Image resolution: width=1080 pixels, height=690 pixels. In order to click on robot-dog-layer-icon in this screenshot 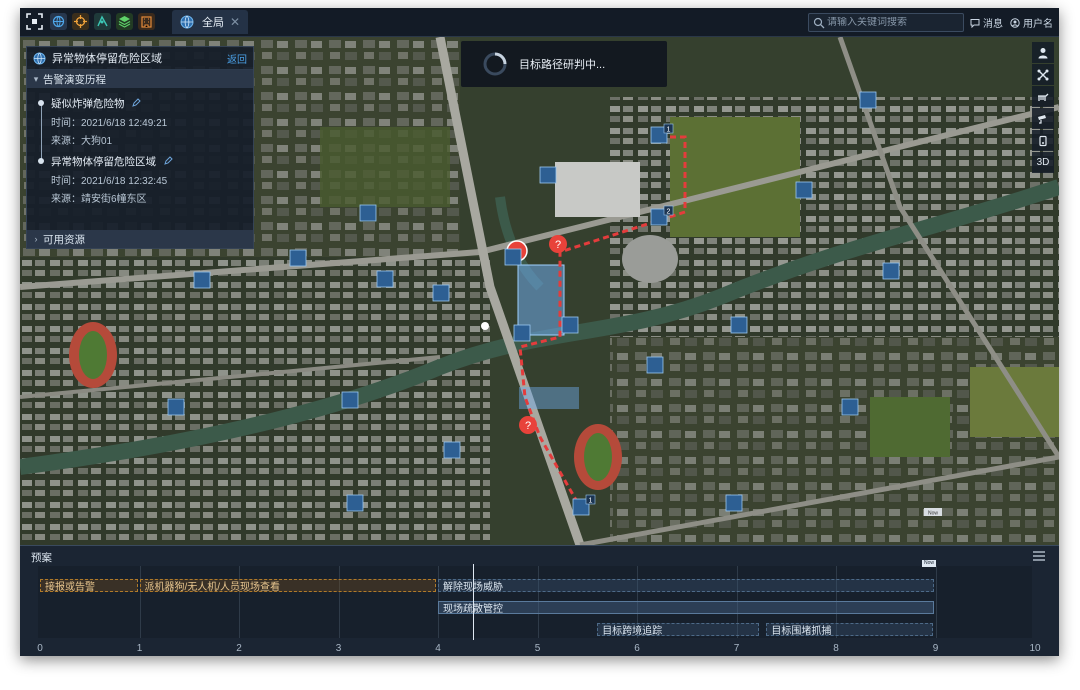, I will do `click(1043, 96)`.